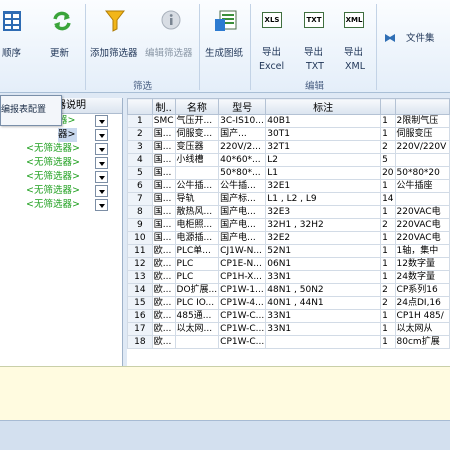 This screenshot has width=450, height=450. I want to click on export-xml-button: XML 导出 XML, so click(354, 40).